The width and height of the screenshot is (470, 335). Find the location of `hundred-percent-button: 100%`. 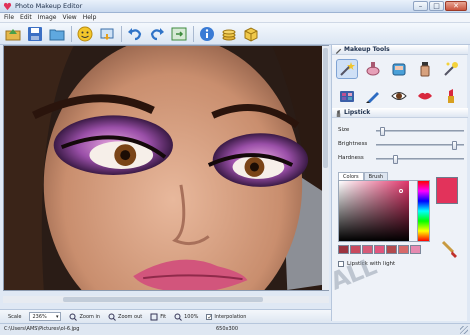

hundred-percent-button: 100% is located at coordinates (186, 317).